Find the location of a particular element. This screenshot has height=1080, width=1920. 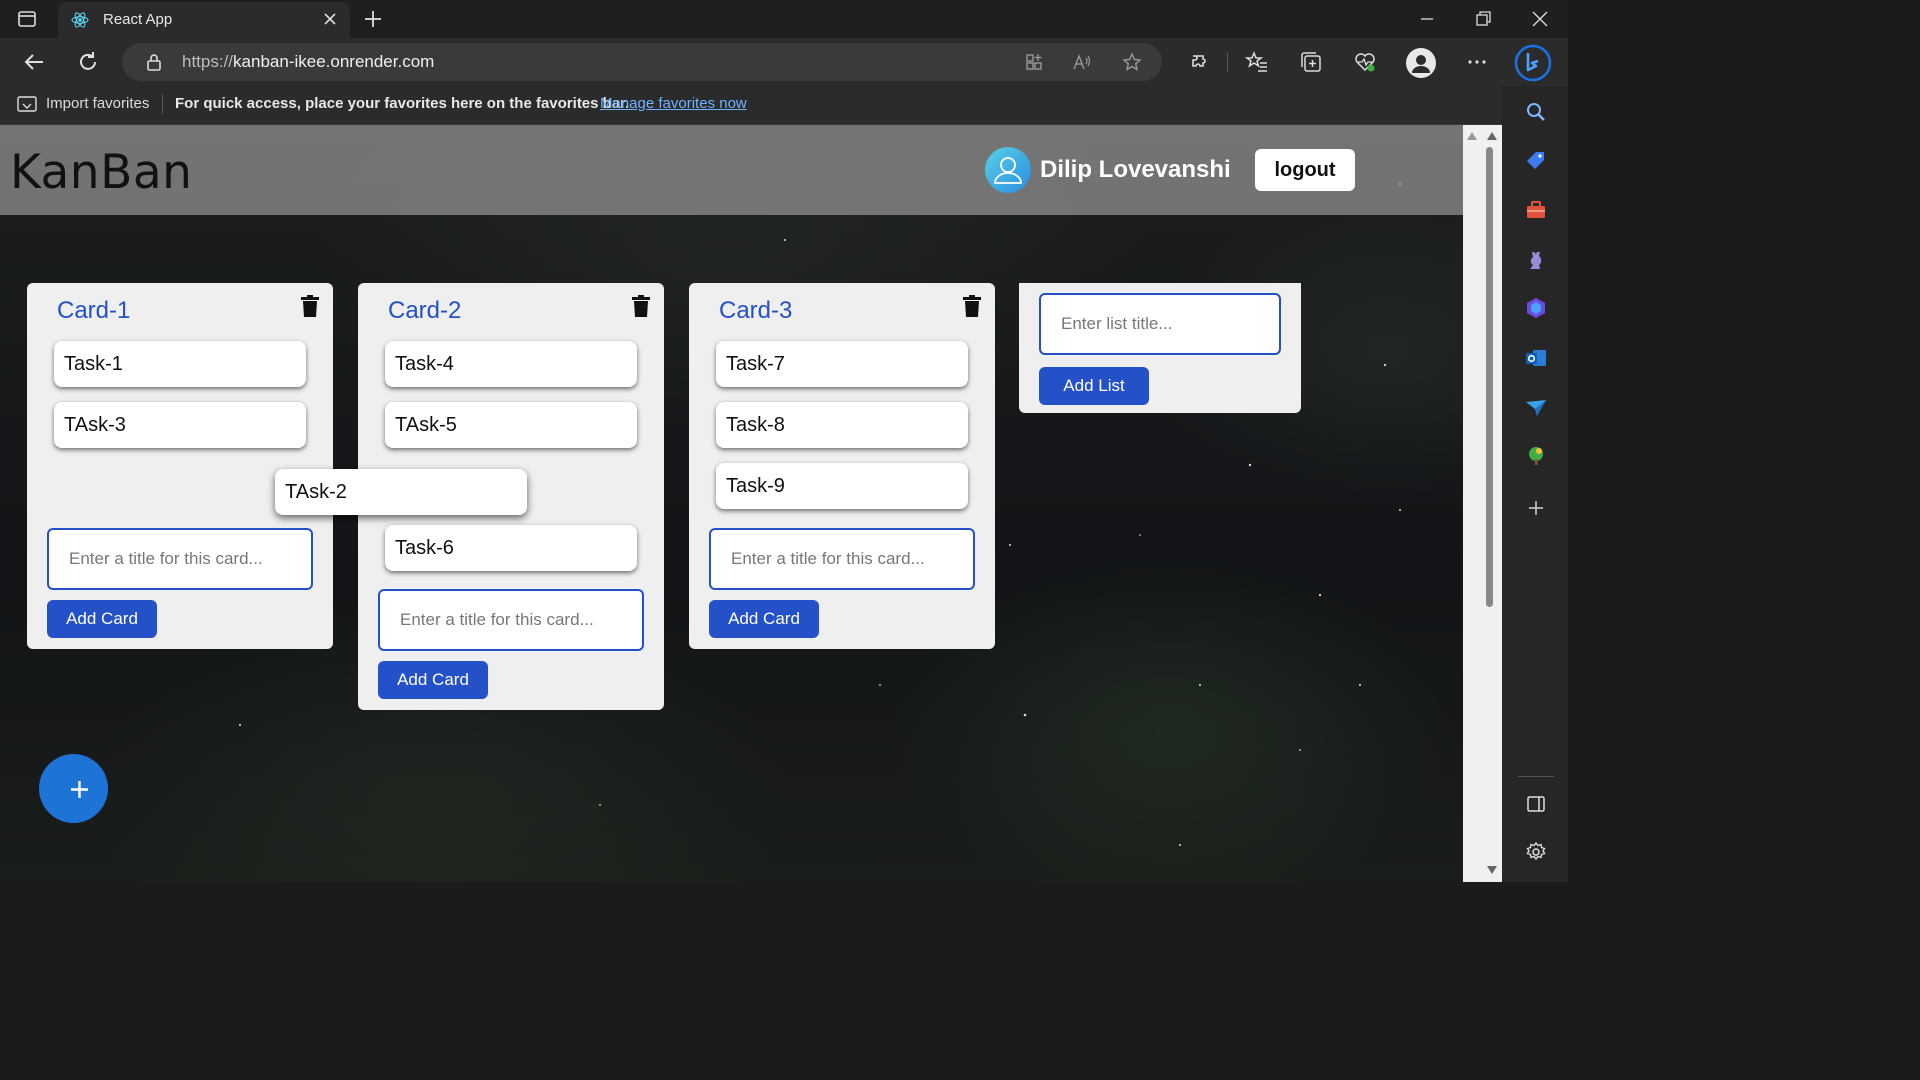

url-text: https://kanban-ikee.onrender.com is located at coordinates (308, 62).